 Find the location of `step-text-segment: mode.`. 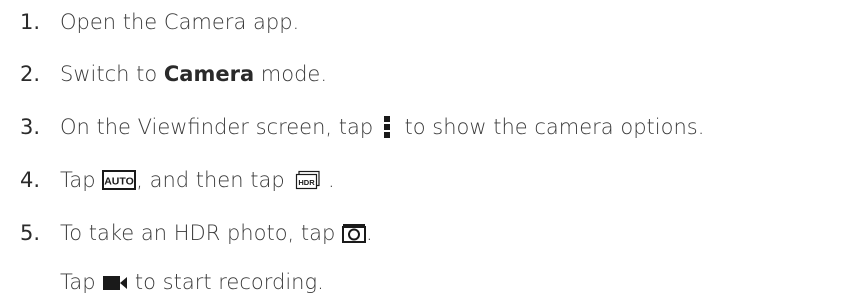

step-text-segment: mode. is located at coordinates (291, 74).